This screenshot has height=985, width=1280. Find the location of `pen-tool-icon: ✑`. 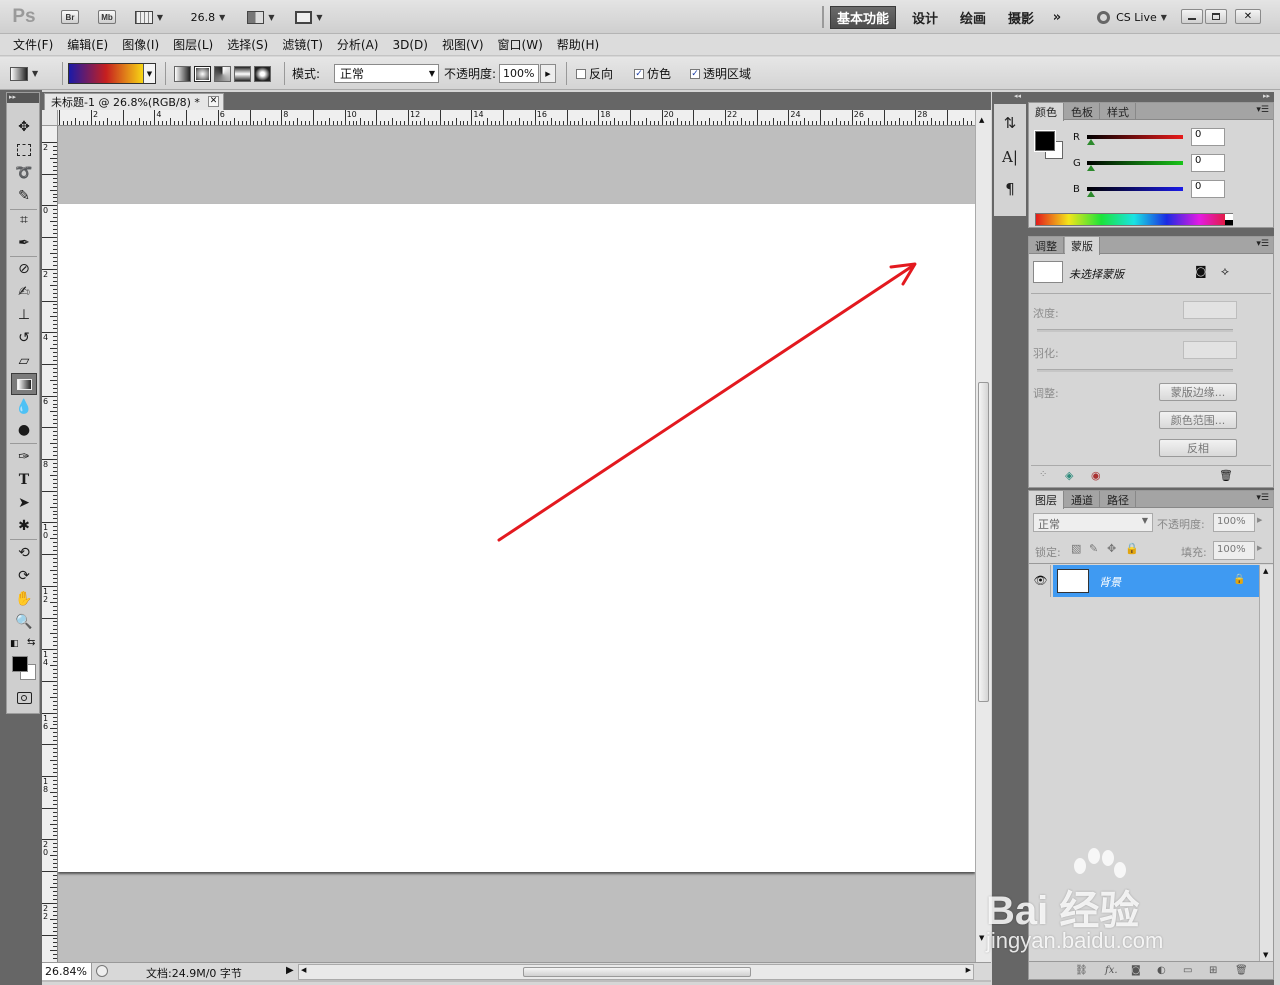

pen-tool-icon: ✑ is located at coordinates (24, 457).